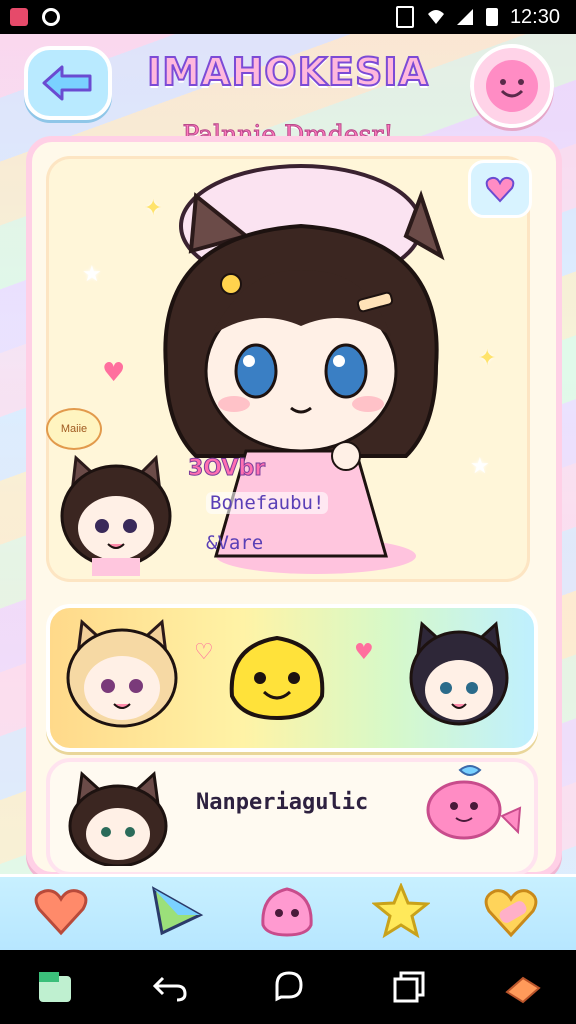 The image size is (576, 1024). Describe the element at coordinates (491, 17) in the screenshot. I see `battery-icon` at that location.